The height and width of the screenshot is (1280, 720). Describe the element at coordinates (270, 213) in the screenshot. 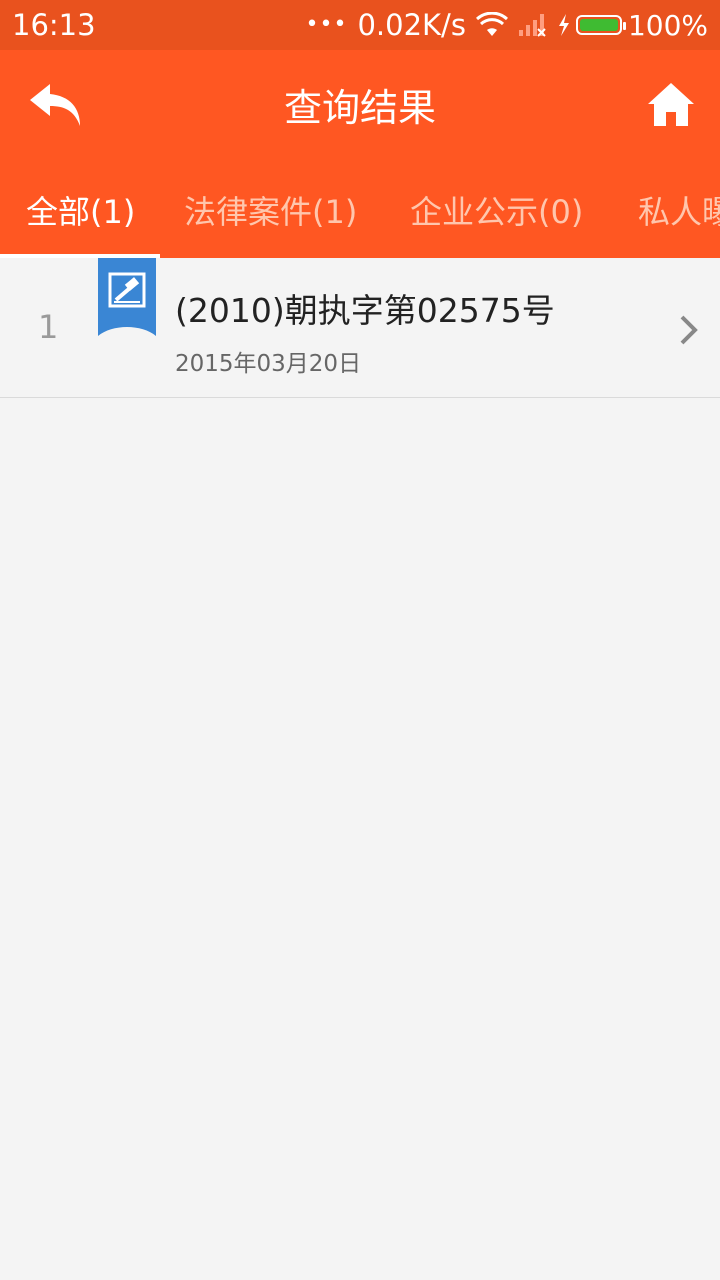

I see `tab-legal-cases: 法律案件(1)` at that location.